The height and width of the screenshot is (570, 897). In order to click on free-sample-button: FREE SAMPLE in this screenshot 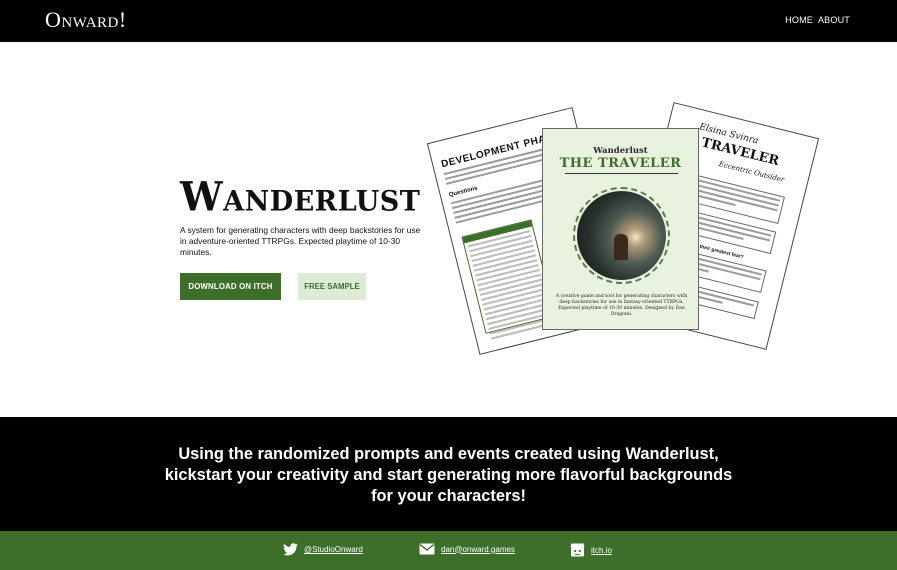, I will do `click(332, 286)`.